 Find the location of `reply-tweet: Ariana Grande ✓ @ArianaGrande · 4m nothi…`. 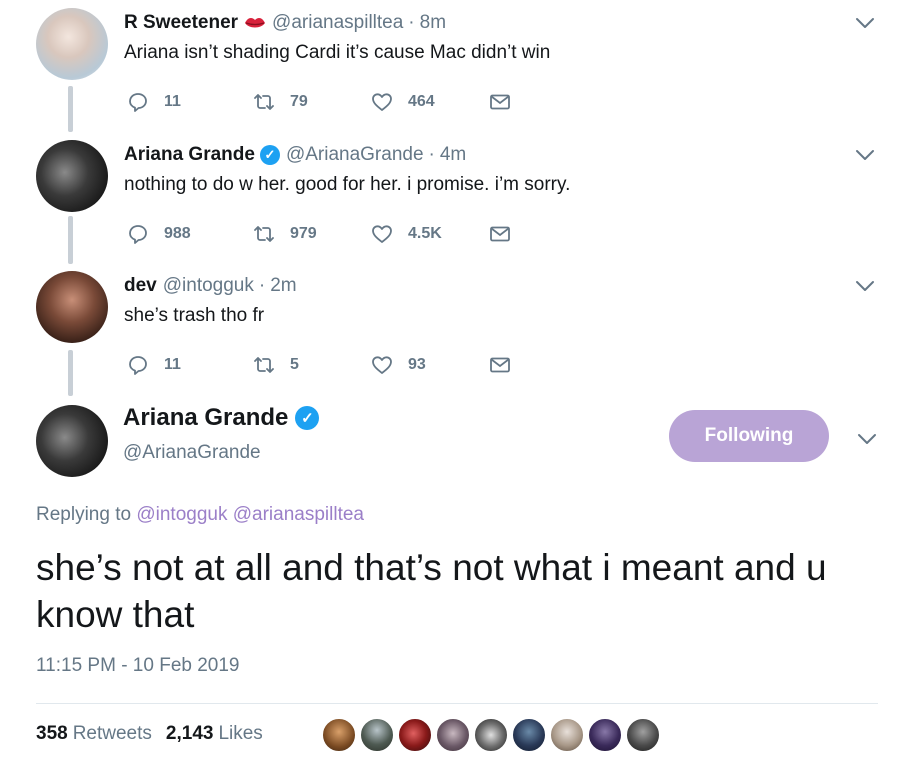

reply-tweet: Ariana Grande ✓ @ArianaGrande · 4m nothi… is located at coordinates (456, 192).